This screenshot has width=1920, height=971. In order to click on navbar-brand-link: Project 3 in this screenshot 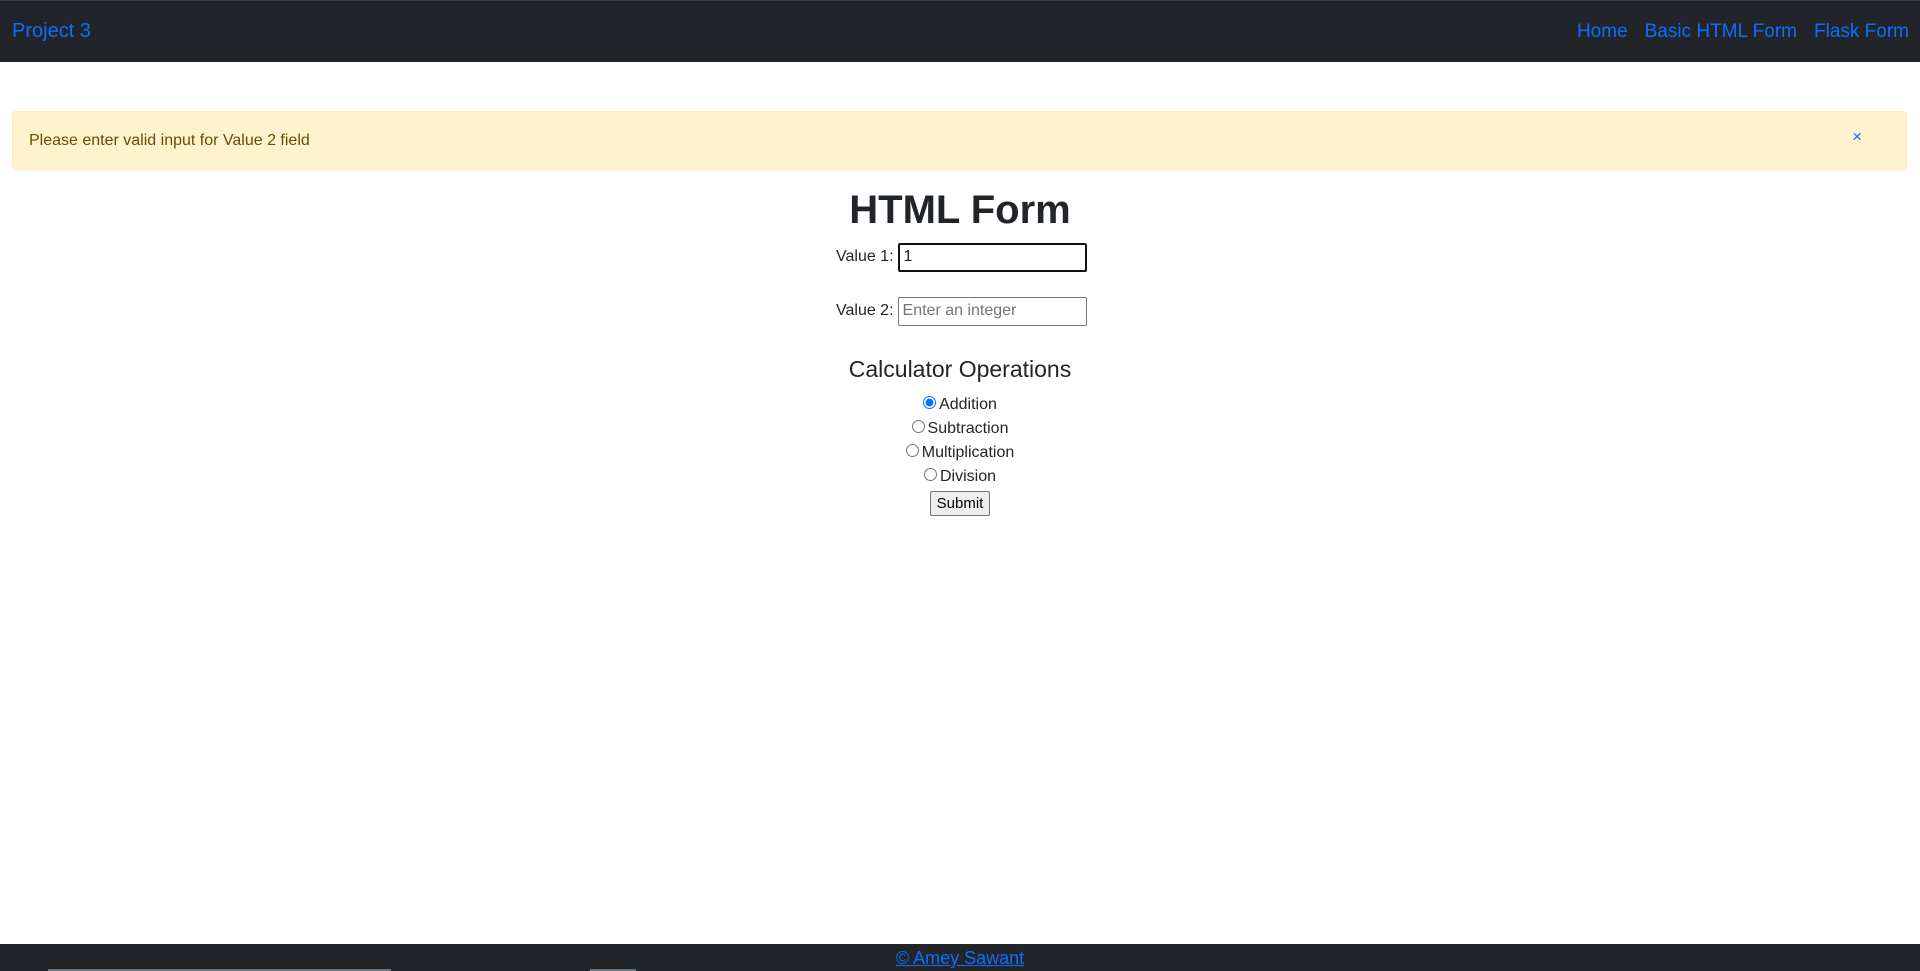, I will do `click(51, 31)`.